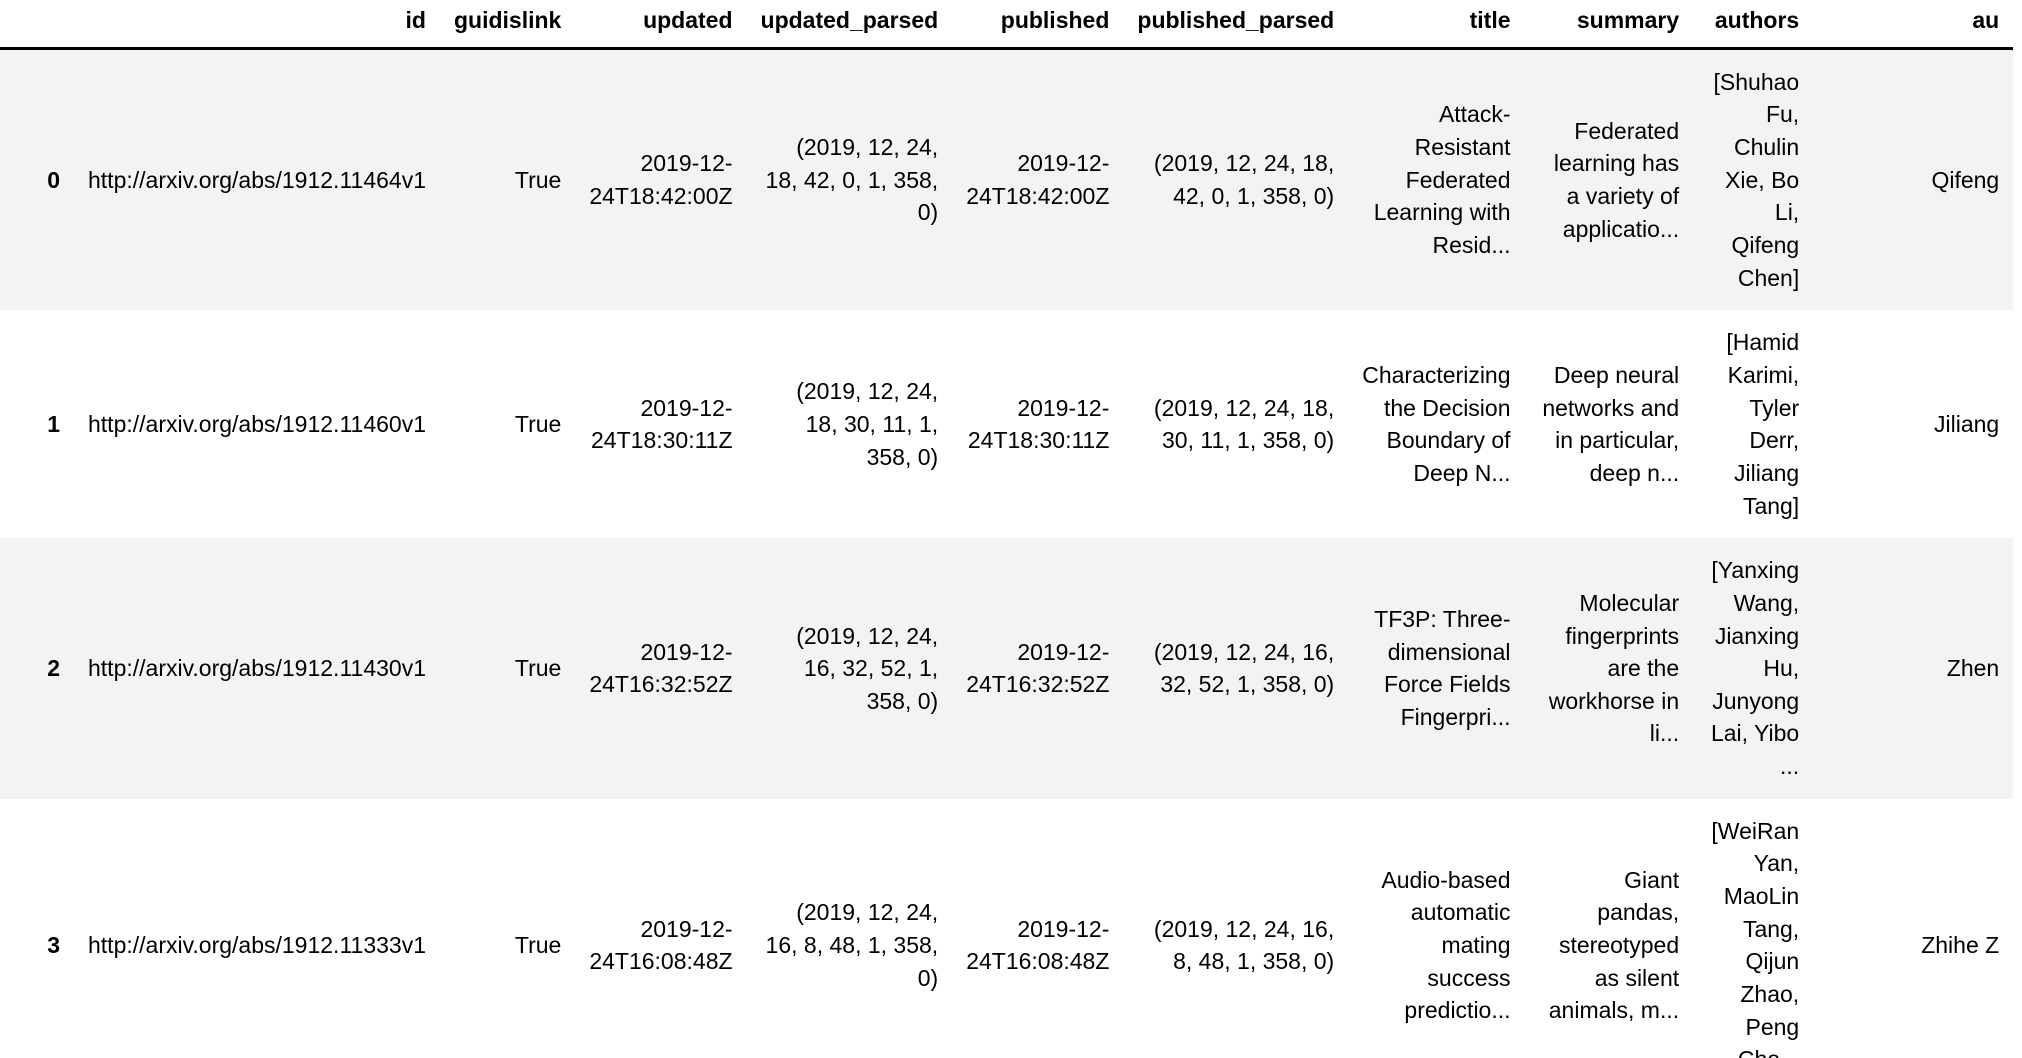 The image size is (2022, 1058). What do you see at coordinates (257, 945) in the screenshot?
I see `cell-id: http://arxiv.org/abs/1912.11333v1` at bounding box center [257, 945].